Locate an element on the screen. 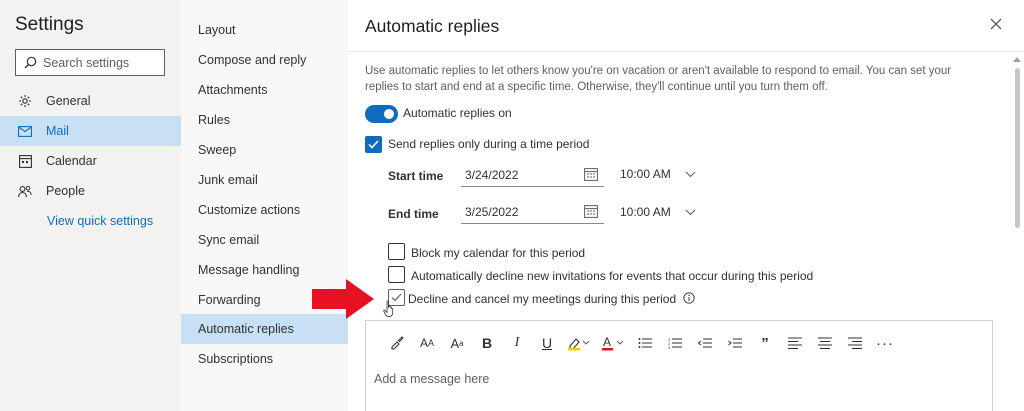 This screenshot has width=1024, height=411. bullets-icon is located at coordinates (645, 343).